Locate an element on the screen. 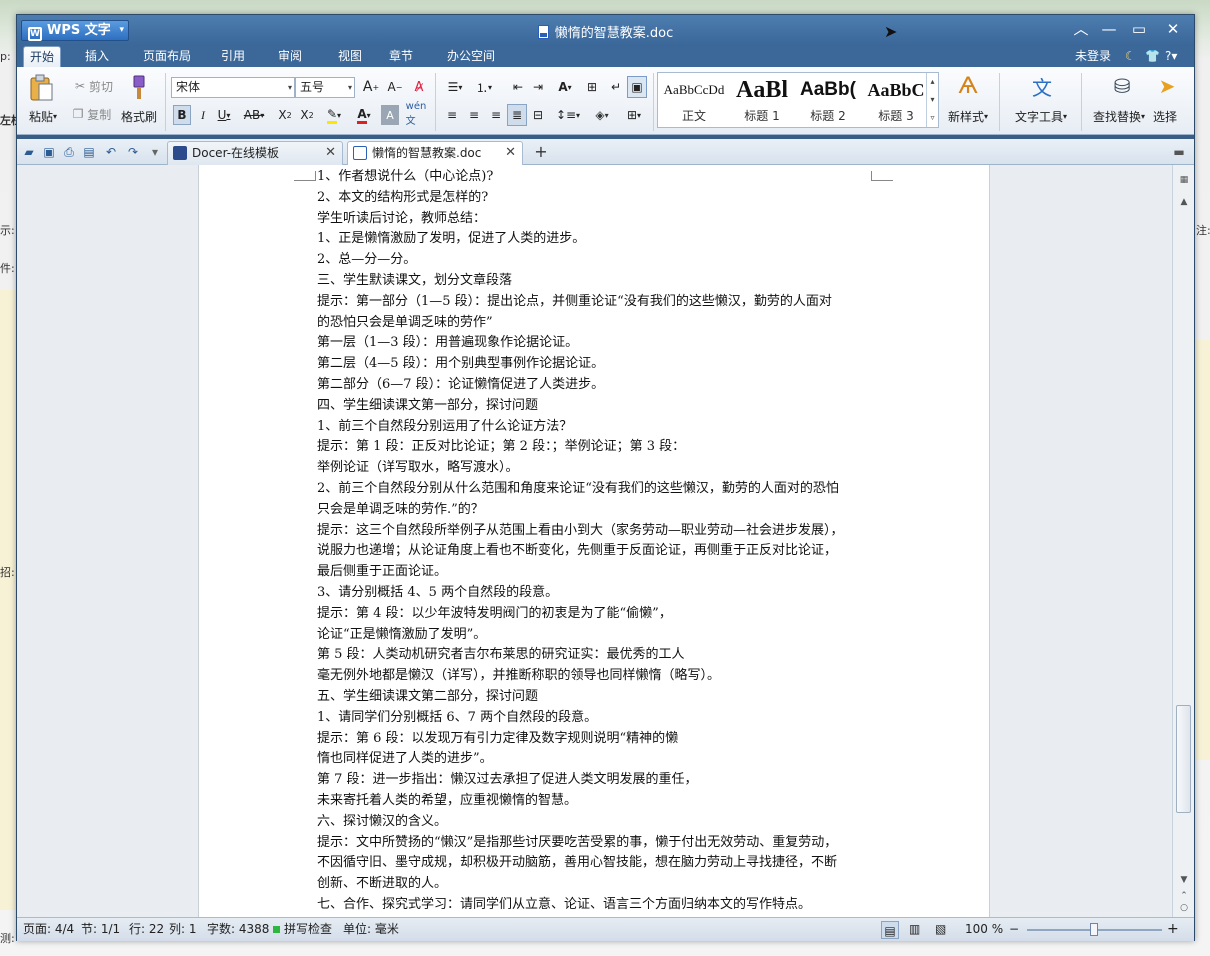  cut-button: ✂ 剪切 is located at coordinates (94, 86).